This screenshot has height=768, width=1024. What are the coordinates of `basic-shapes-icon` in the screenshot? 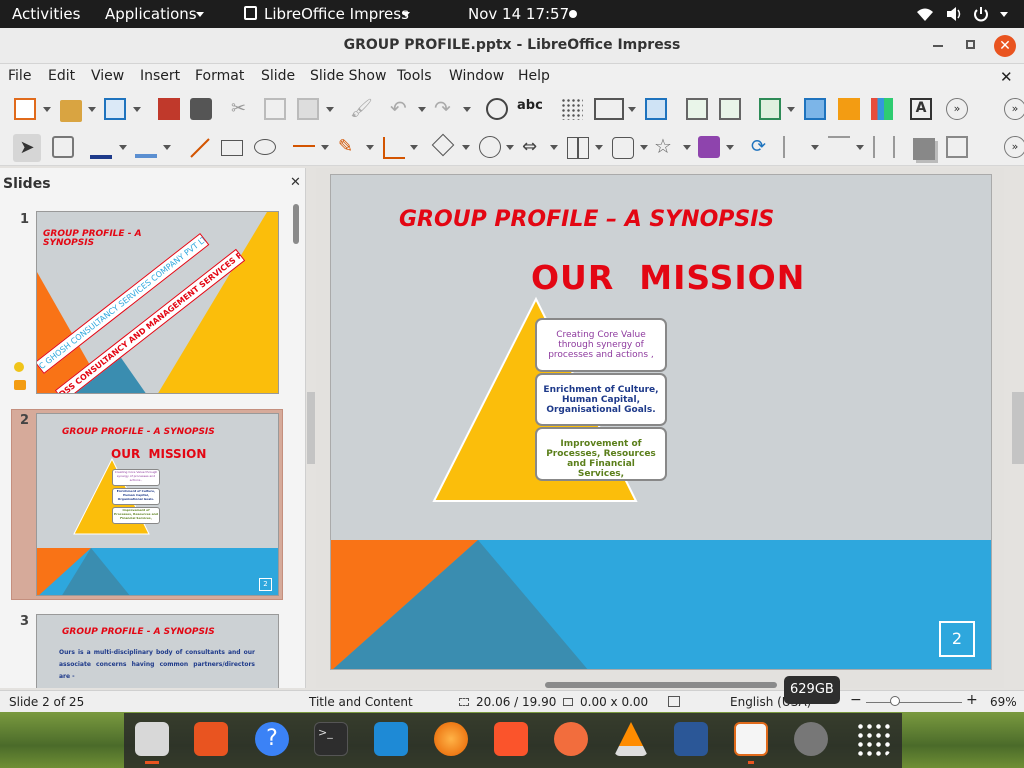 It's located at (443, 145).